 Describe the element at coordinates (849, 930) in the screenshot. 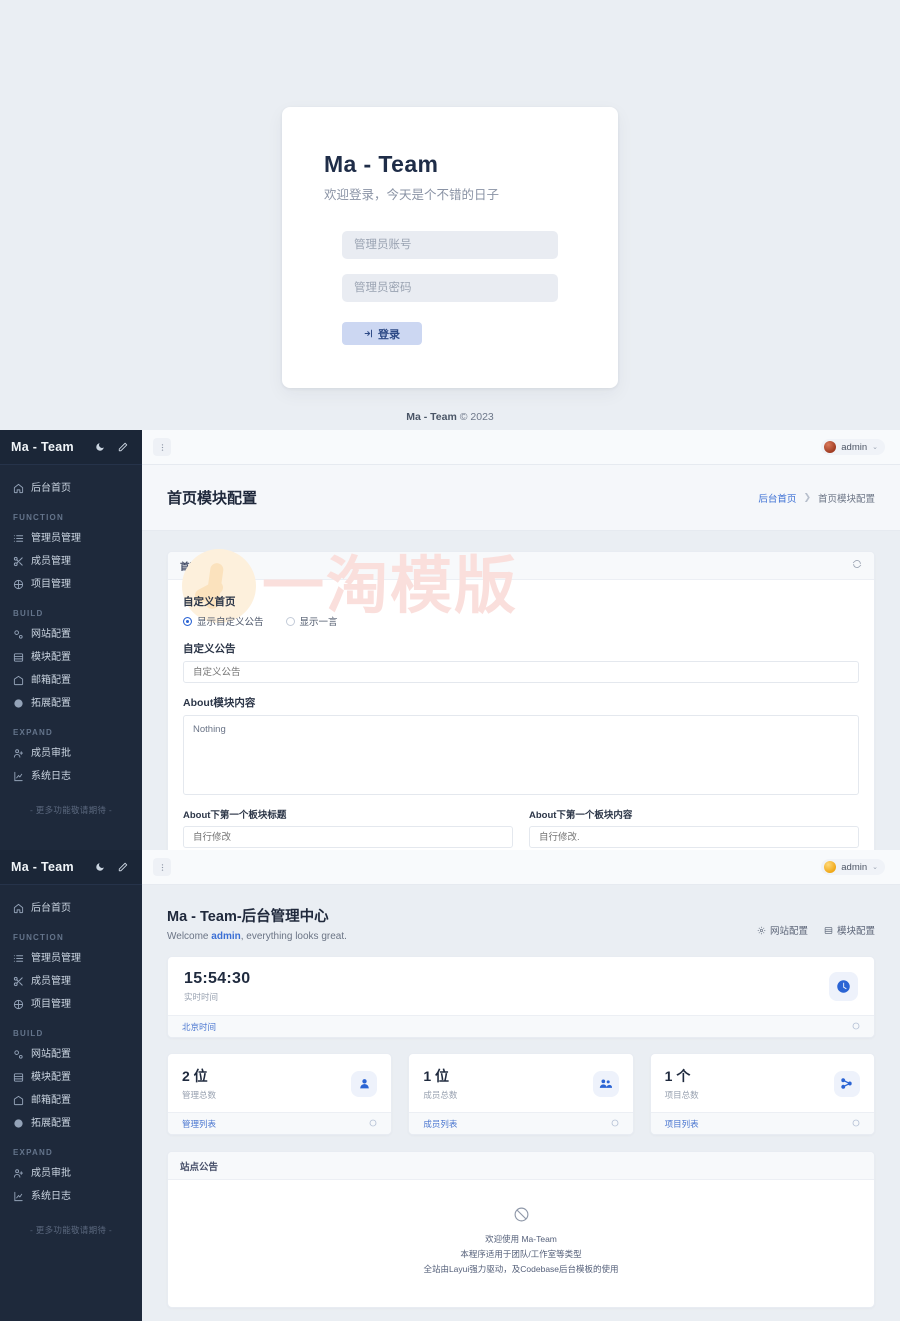

I see `action-module-config: 模块配置` at that location.